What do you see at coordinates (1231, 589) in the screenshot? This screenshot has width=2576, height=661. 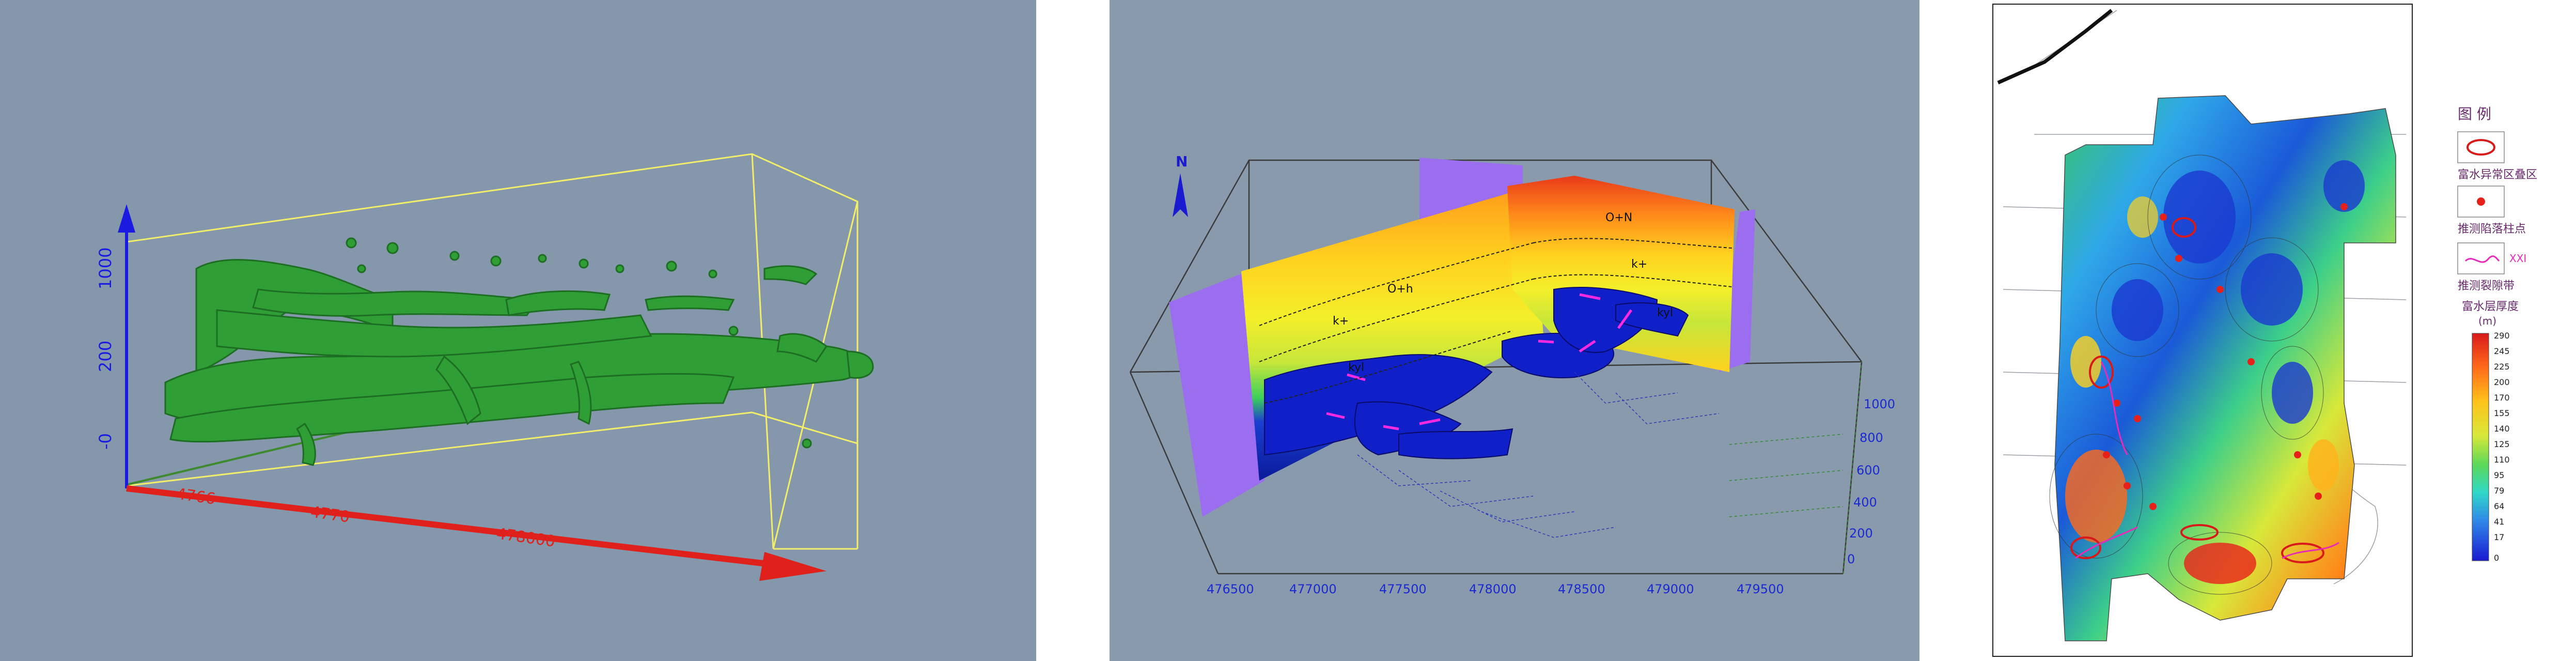 I see `x-tick: 476500` at bounding box center [1231, 589].